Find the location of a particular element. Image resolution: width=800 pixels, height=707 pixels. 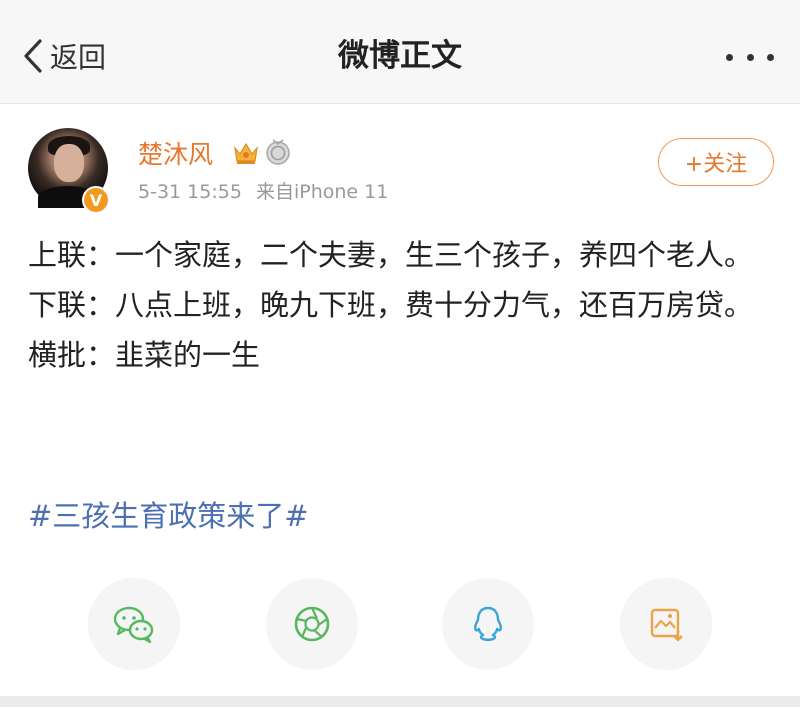

post-line-3: 横批：韭菜的一生 is located at coordinates (144, 355).